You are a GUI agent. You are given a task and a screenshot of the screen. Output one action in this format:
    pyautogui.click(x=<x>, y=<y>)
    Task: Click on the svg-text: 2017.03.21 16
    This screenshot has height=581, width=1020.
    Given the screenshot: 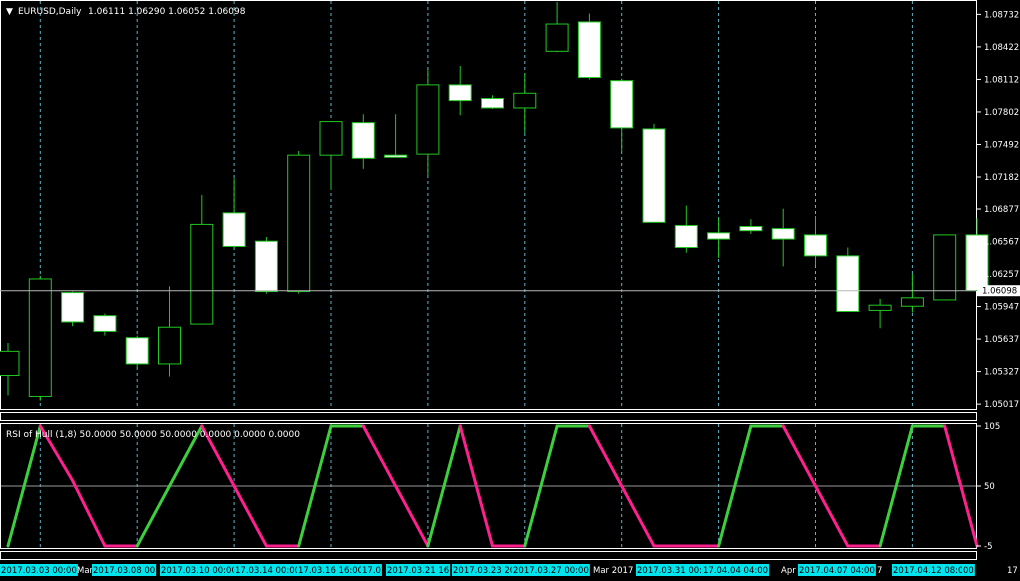 What is the action you would take?
    pyautogui.click(x=418, y=571)
    